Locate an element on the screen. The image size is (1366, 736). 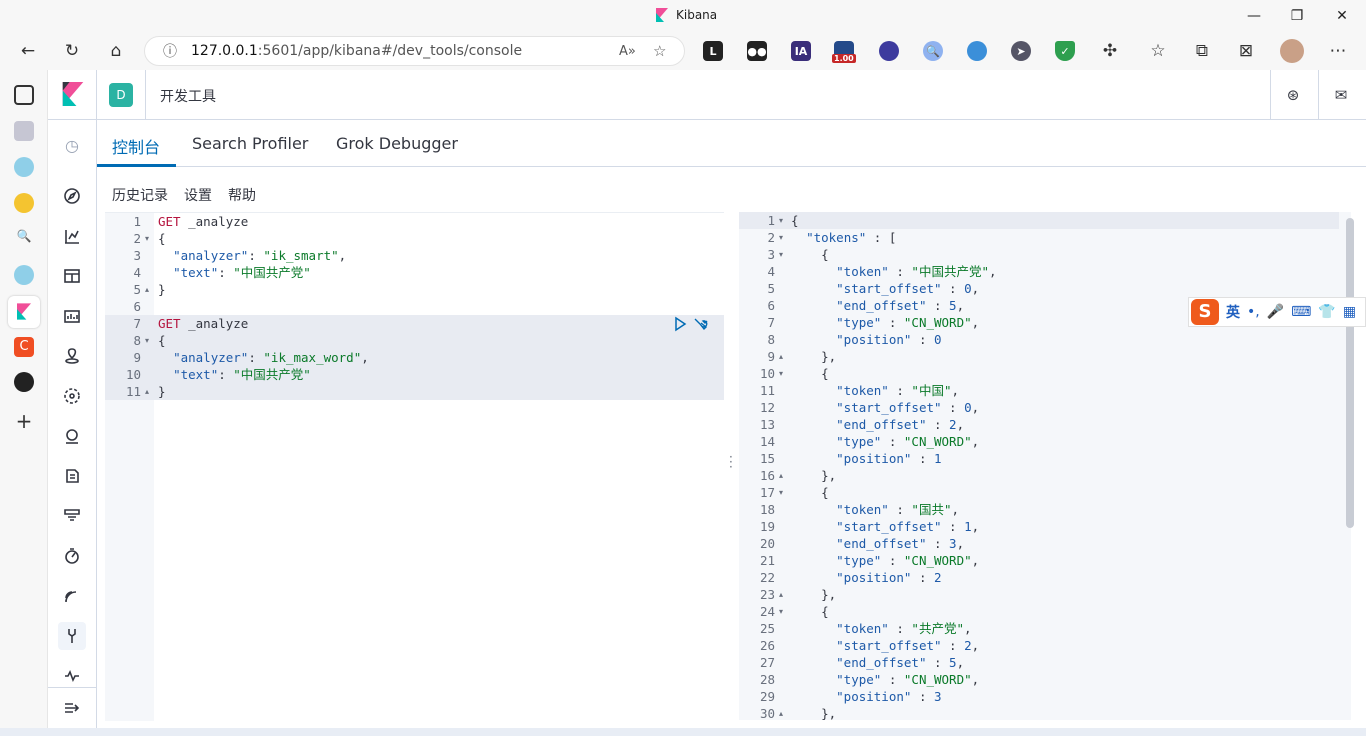
sidebar-tab-3-icon is located at coordinates (24, 275).